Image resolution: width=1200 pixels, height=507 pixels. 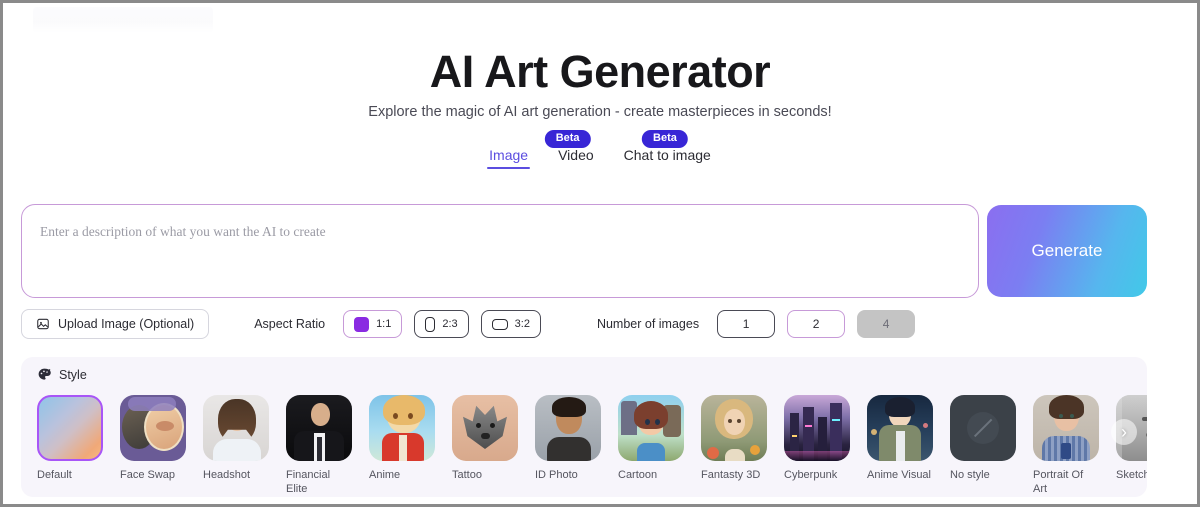 What do you see at coordinates (746, 324) in the screenshot?
I see `number-of-images-1: 1` at bounding box center [746, 324].